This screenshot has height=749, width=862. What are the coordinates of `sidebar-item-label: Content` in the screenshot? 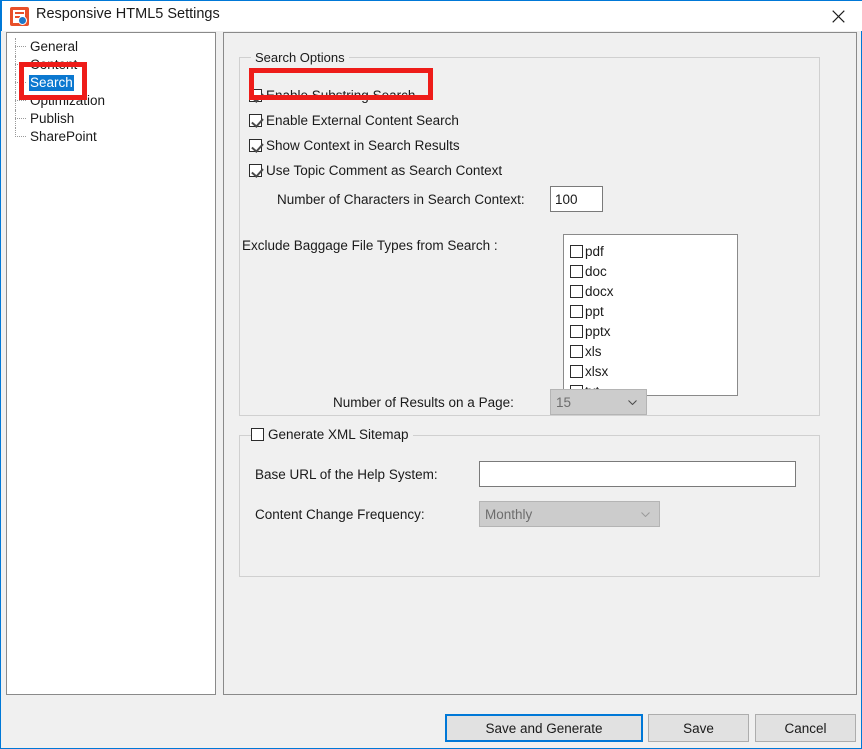 It's located at (54, 64).